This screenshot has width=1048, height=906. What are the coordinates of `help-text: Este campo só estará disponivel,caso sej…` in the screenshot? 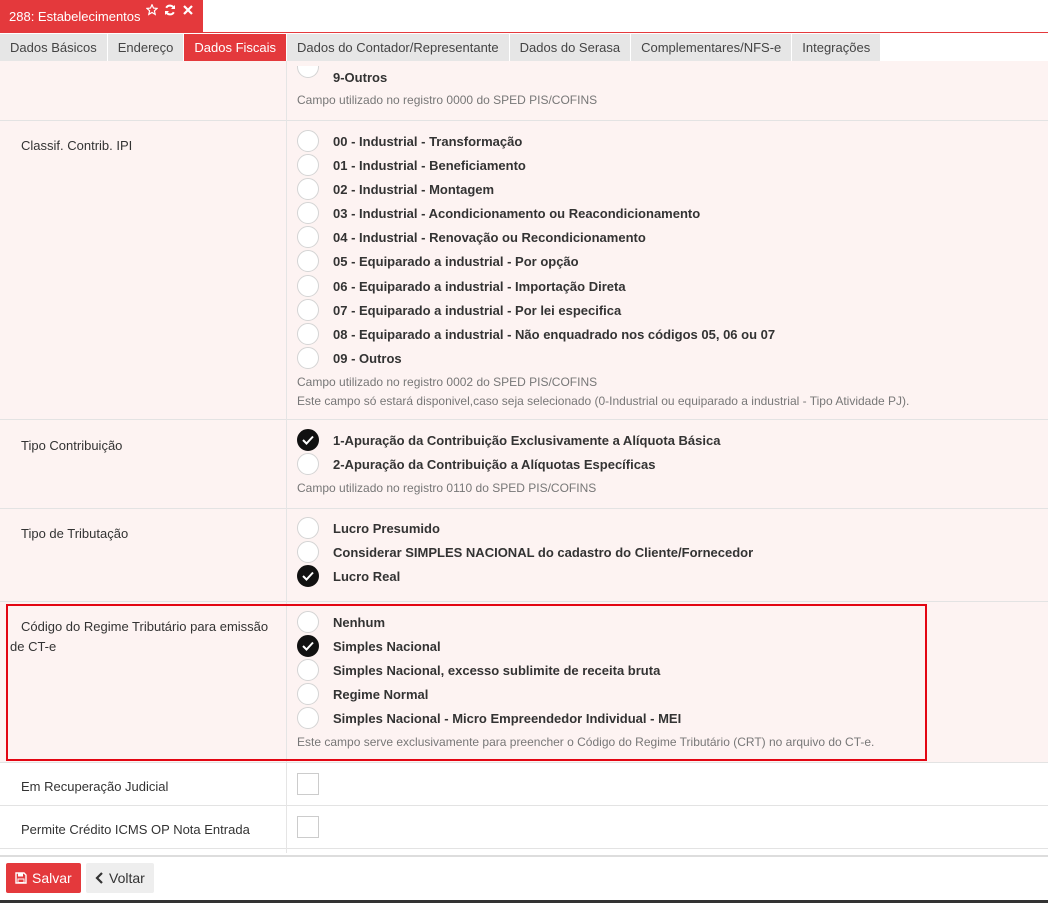 It's located at (603, 401).